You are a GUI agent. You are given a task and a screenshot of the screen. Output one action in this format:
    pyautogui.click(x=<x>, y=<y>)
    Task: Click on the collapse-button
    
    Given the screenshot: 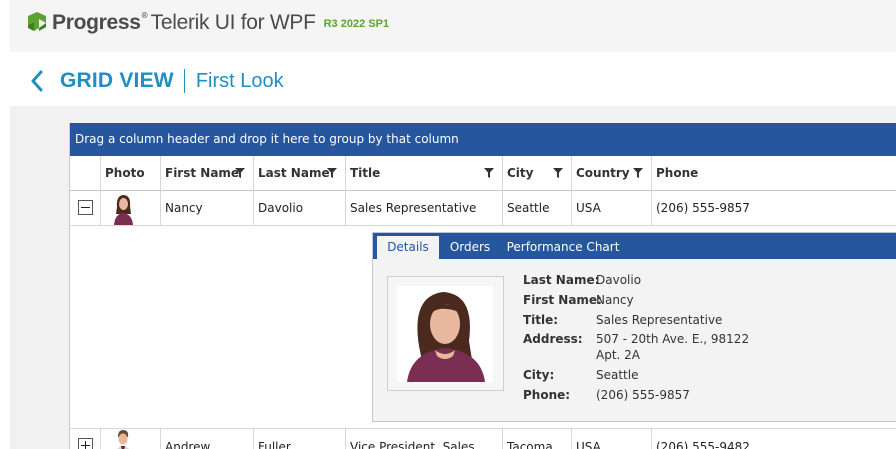 What is the action you would take?
    pyautogui.click(x=85, y=207)
    